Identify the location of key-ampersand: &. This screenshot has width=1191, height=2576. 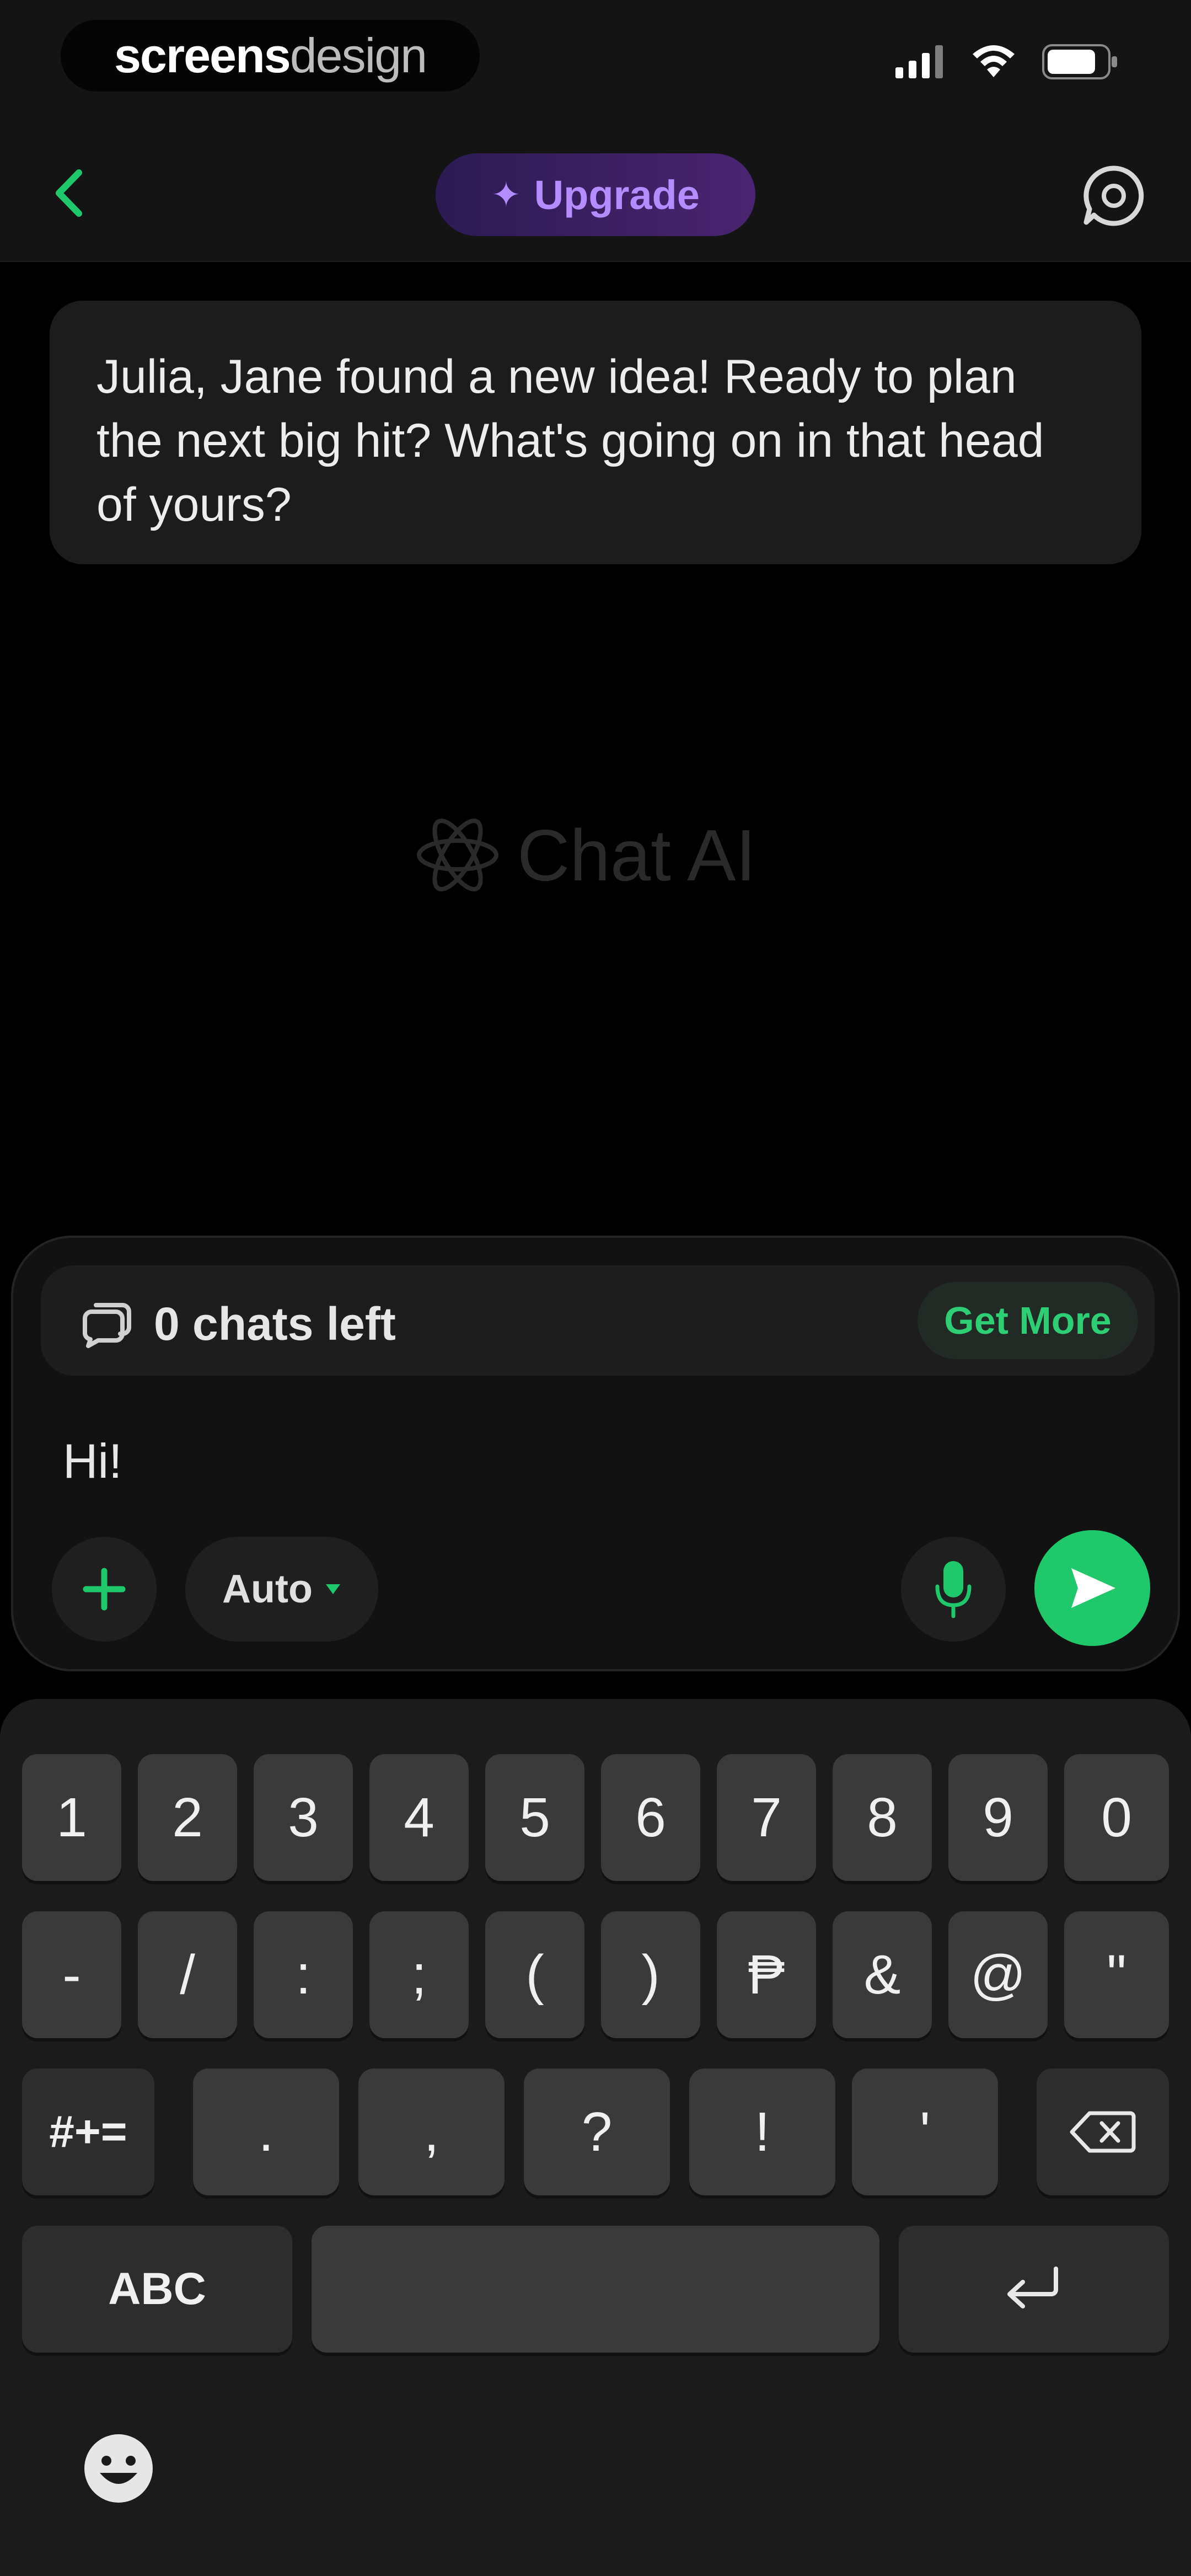
(882, 1974).